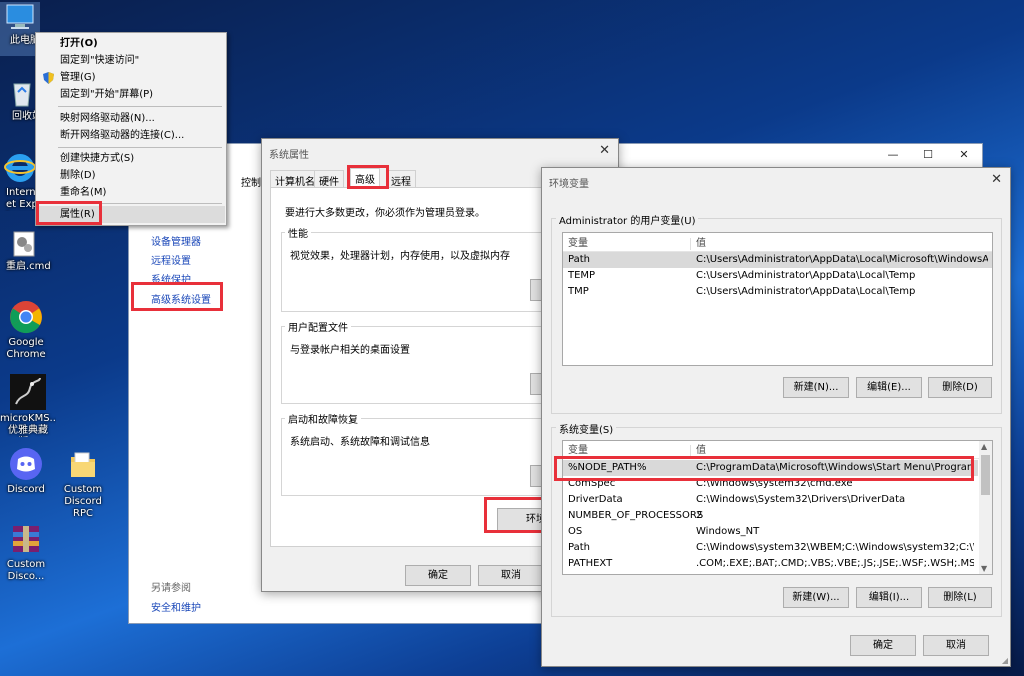 This screenshot has height=676, width=1024. Describe the element at coordinates (26, 348) in the screenshot. I see `desktop-icon-label: Google Chrome` at that location.